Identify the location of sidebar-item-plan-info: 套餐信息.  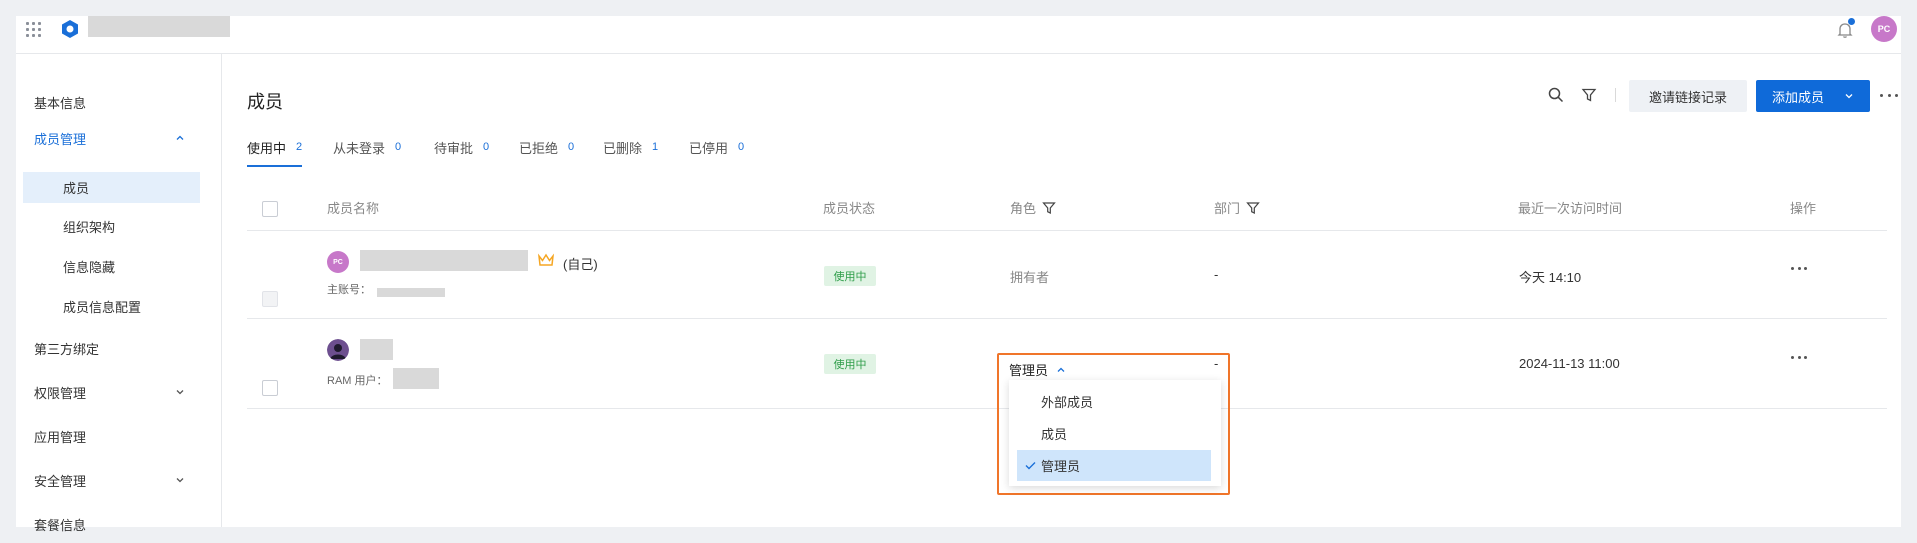
(119, 524).